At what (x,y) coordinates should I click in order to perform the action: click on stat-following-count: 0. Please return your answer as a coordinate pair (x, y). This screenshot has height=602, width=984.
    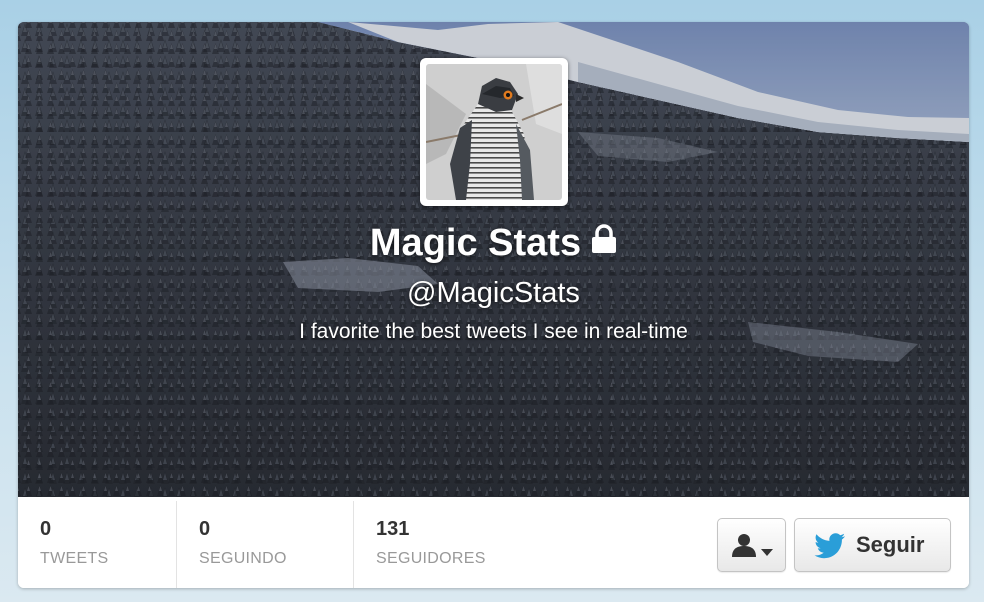
    Looking at the image, I should click on (205, 529).